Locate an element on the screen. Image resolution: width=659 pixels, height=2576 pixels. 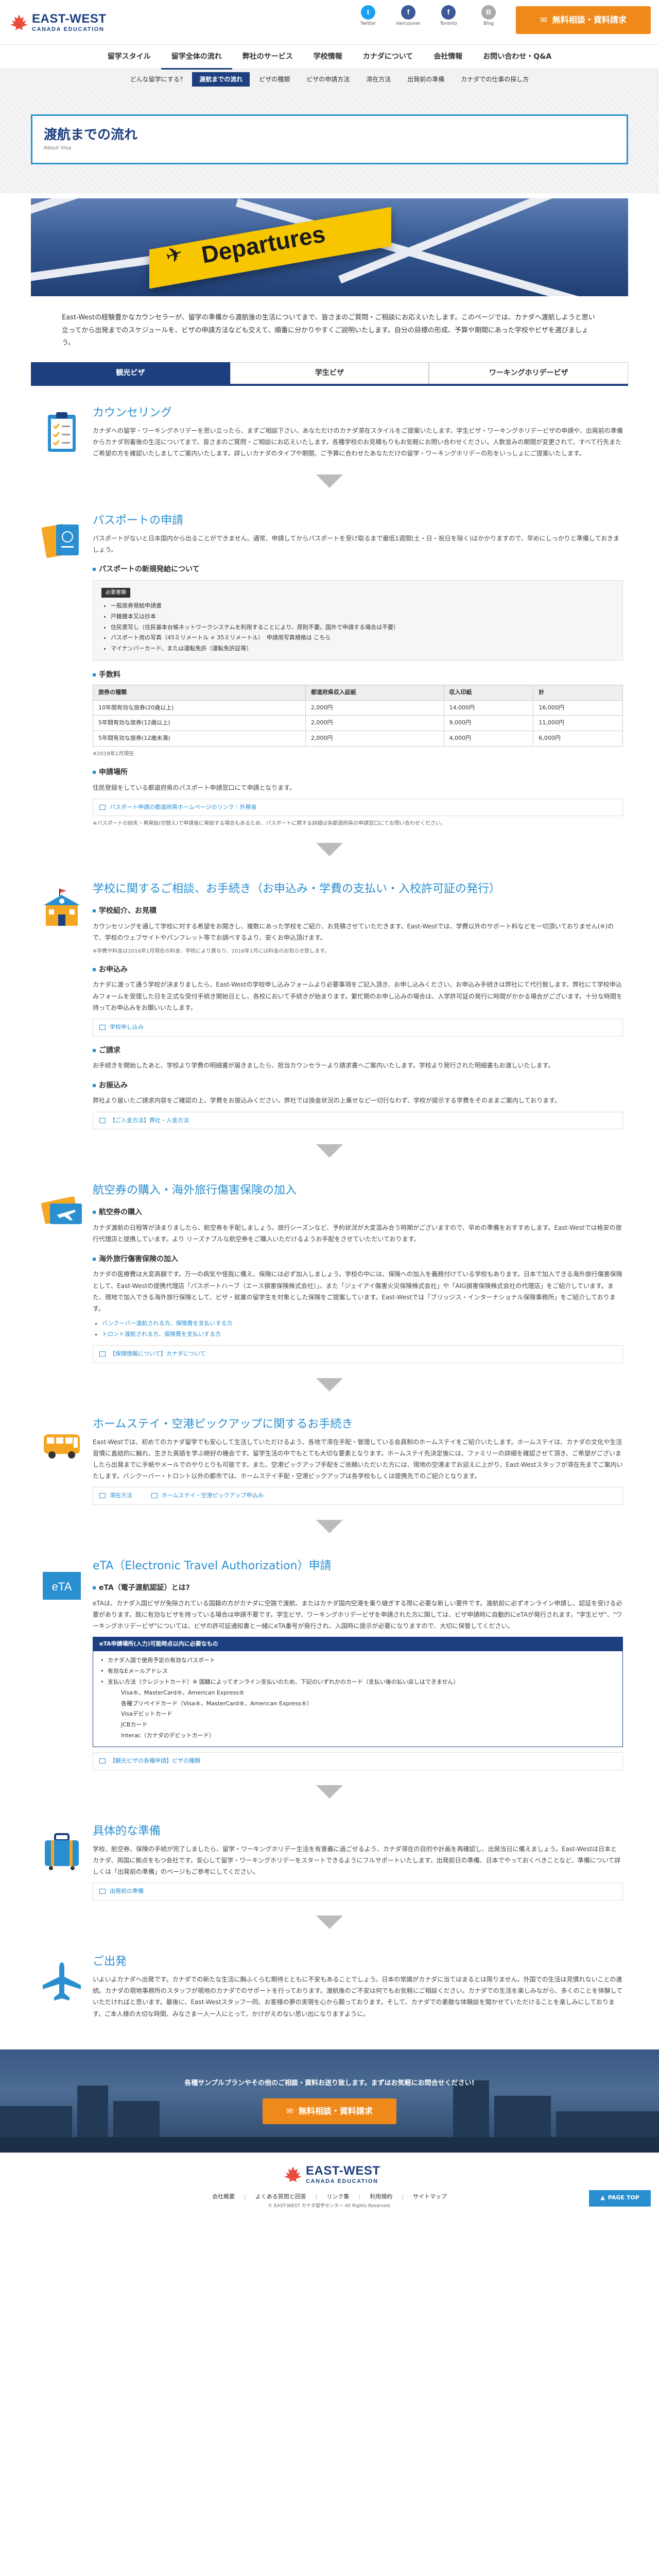
required-doc-item: 一般旅券発給申請書 is located at coordinates (362, 606).